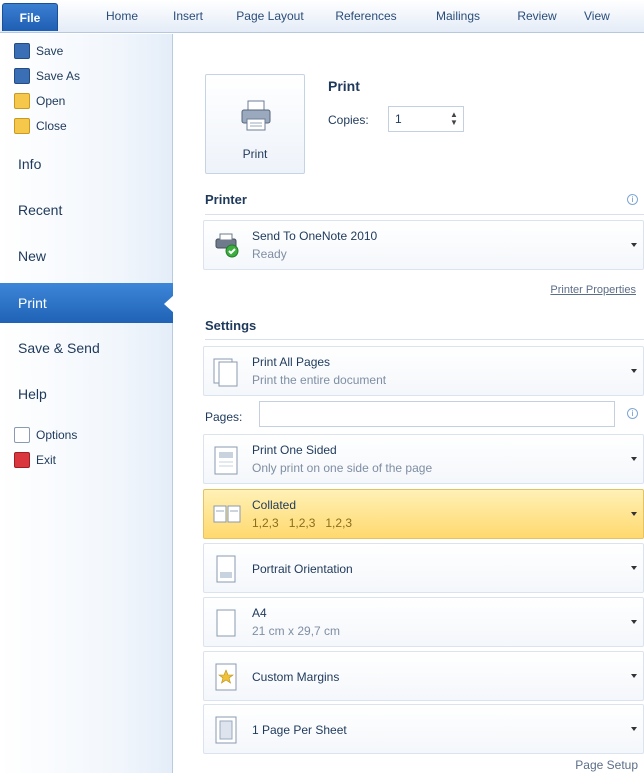  I want to click on copies-input, so click(414, 119).